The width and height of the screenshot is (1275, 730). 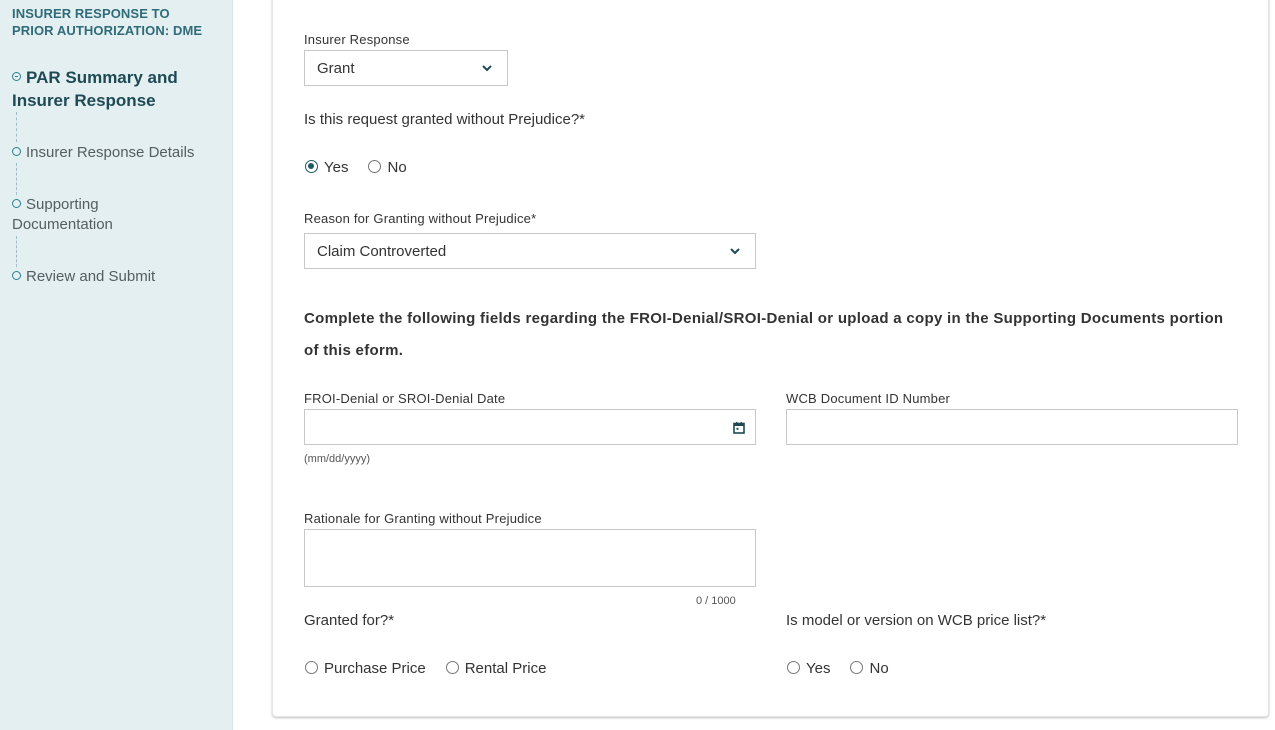 I want to click on rationale-label: Rationale for Granting without Prejudice, so click(x=423, y=518).